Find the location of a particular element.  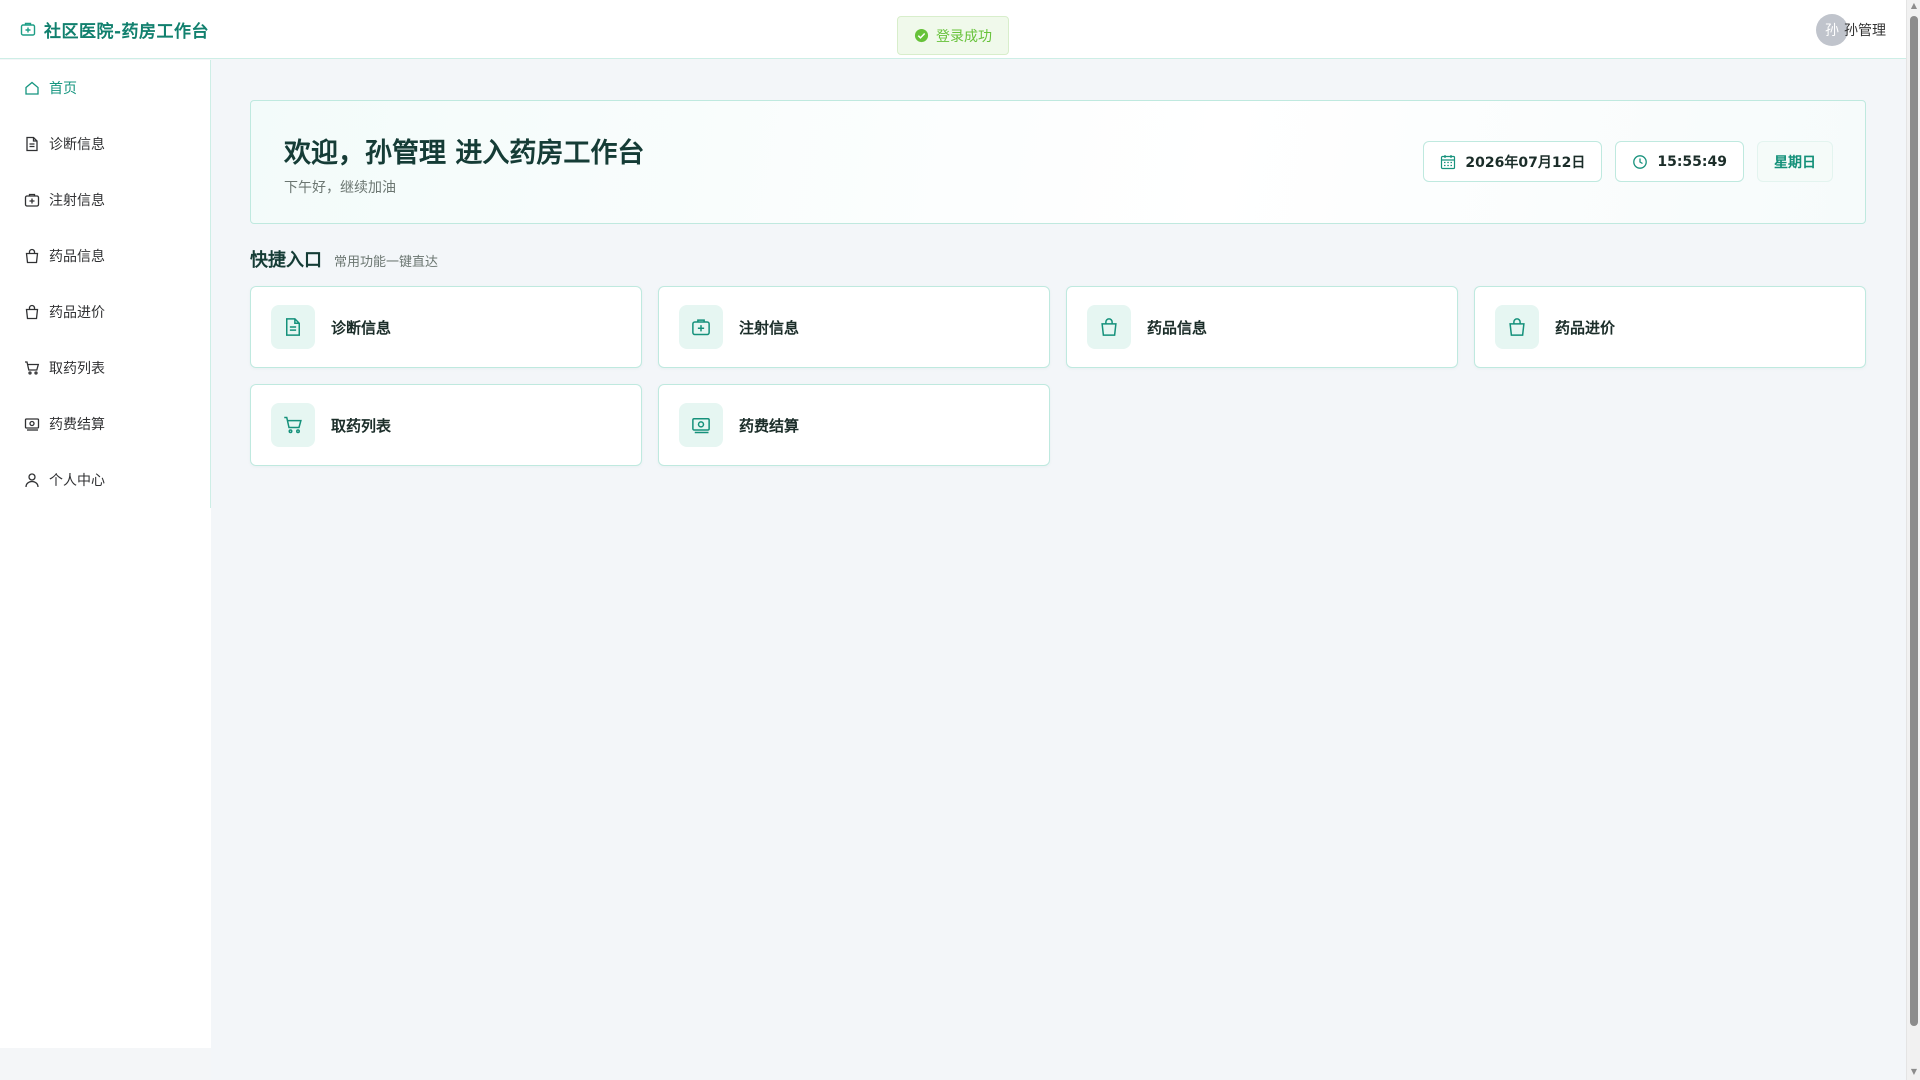

time-chip: 15:55:49 is located at coordinates (1679, 161).